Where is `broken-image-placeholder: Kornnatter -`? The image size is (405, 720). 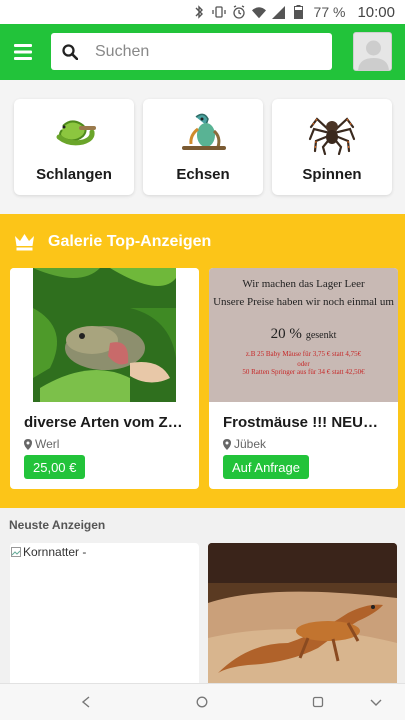 broken-image-placeholder: Kornnatter - is located at coordinates (48, 552).